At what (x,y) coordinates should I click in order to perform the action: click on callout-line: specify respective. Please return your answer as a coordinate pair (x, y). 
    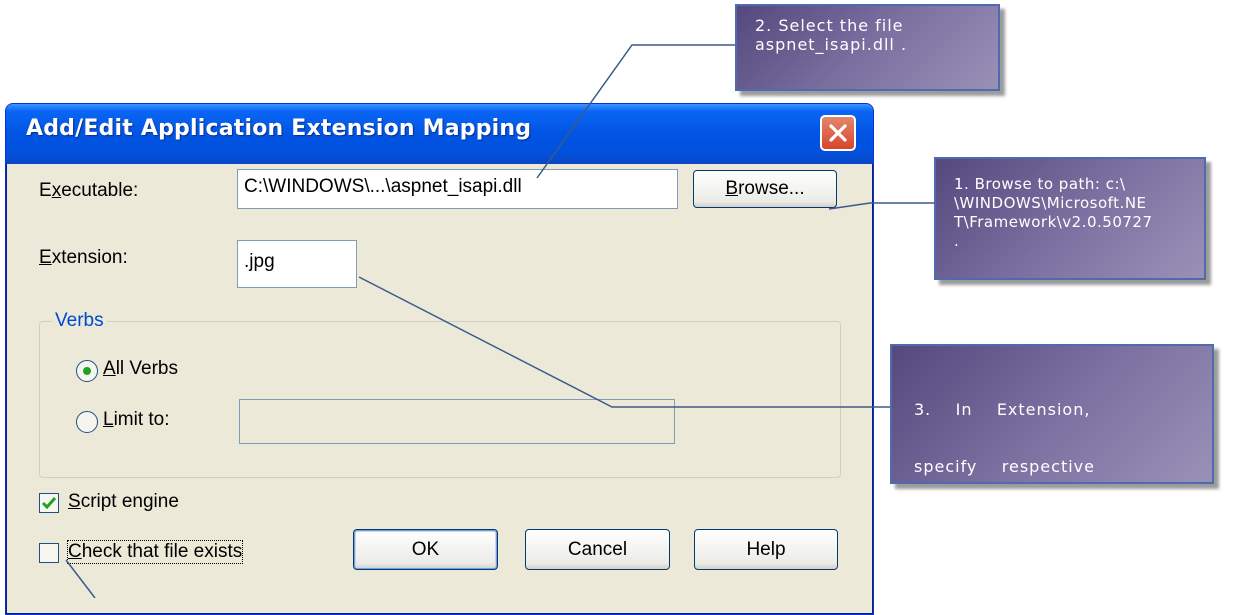
    Looking at the image, I should click on (1004, 466).